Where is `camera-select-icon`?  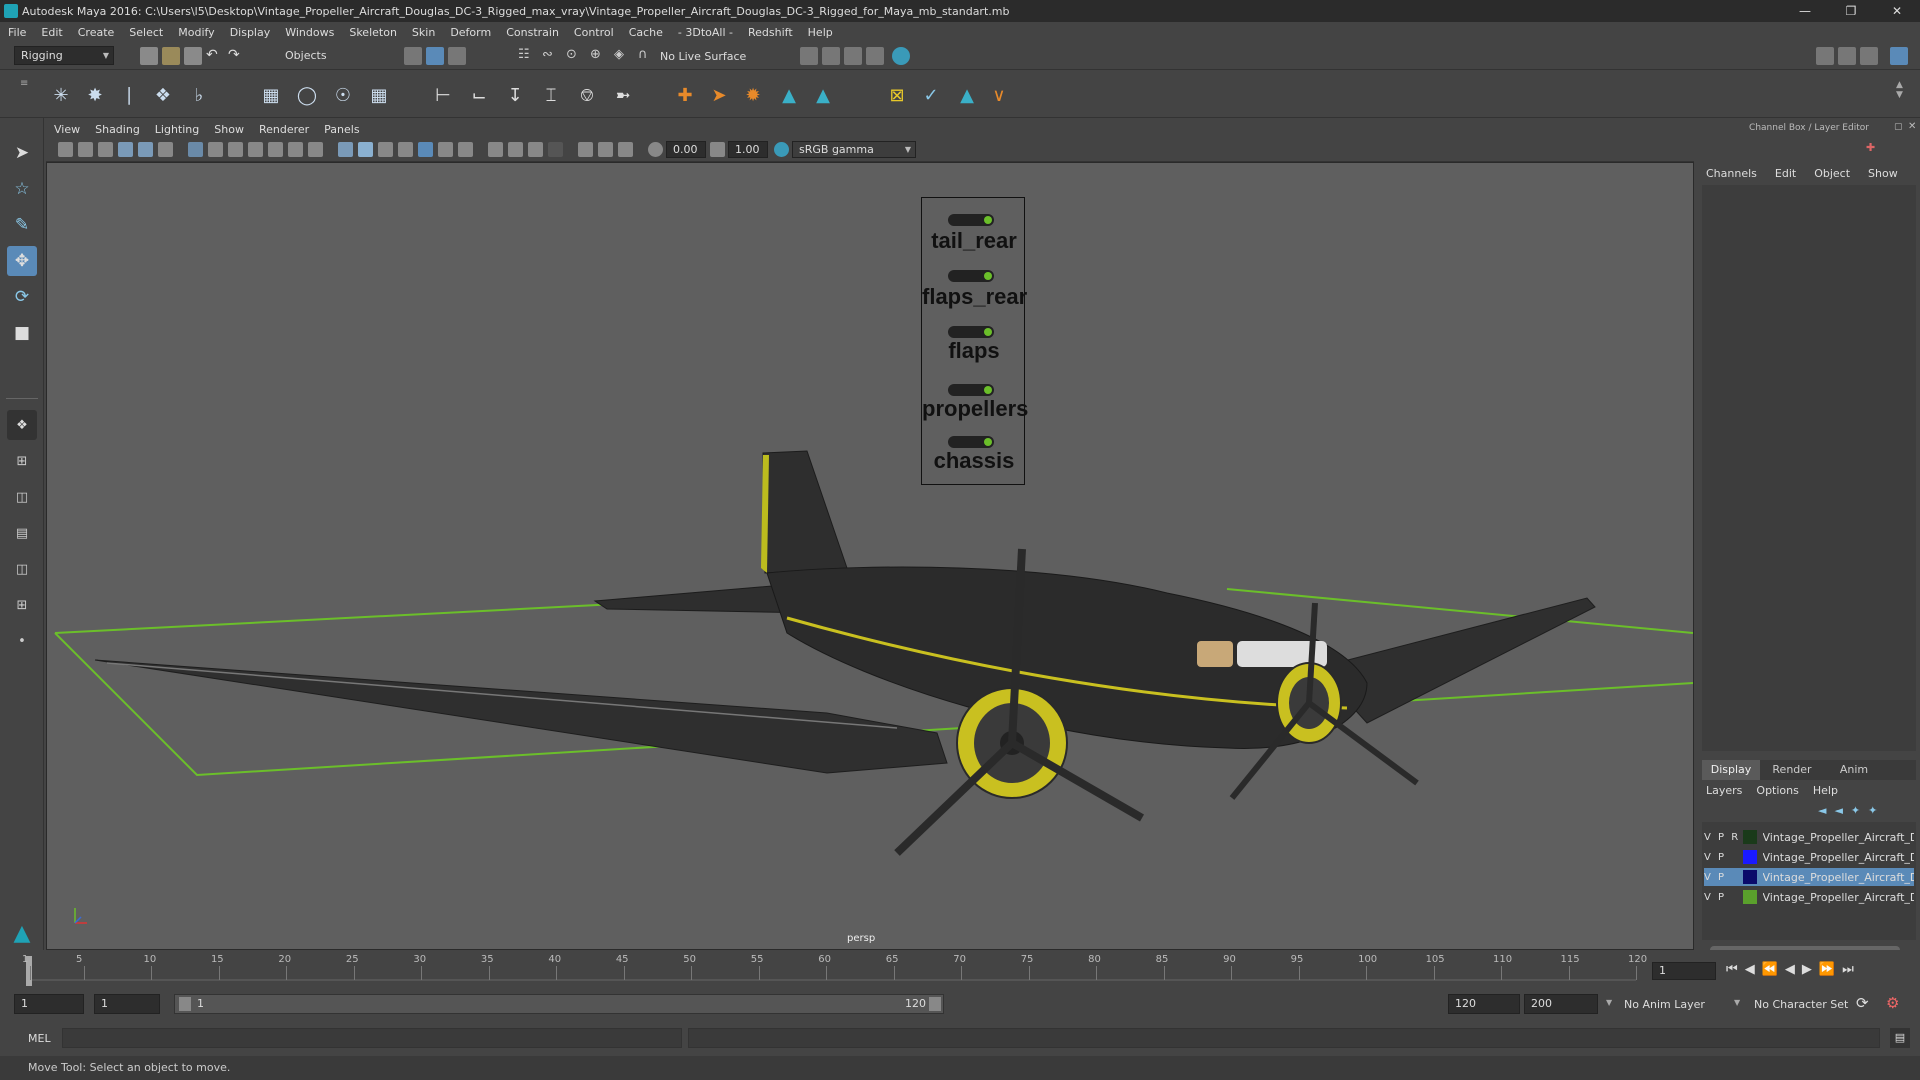
camera-select-icon is located at coordinates (65, 149).